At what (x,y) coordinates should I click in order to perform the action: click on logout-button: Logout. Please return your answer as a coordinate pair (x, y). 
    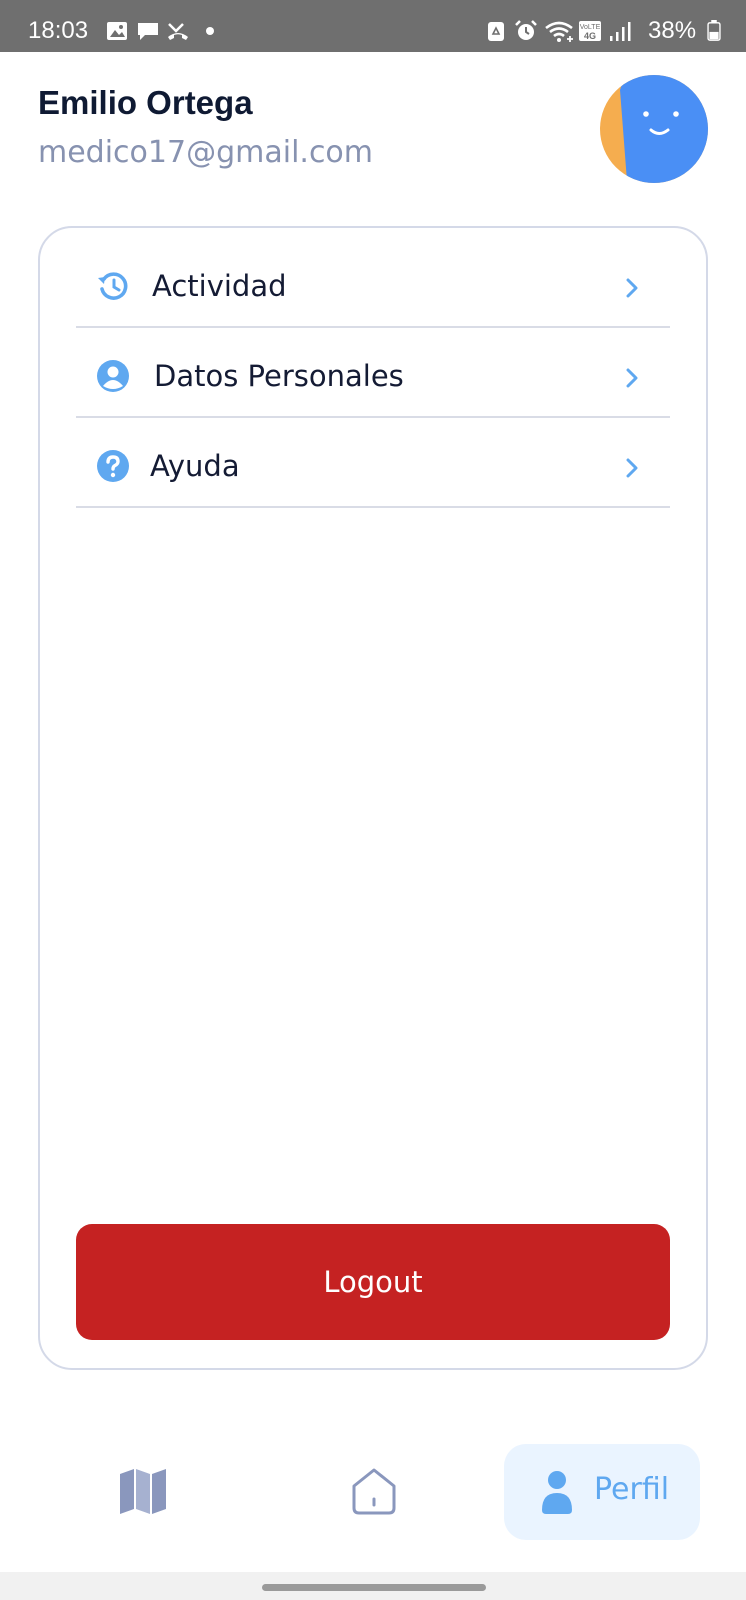
    Looking at the image, I should click on (373, 1282).